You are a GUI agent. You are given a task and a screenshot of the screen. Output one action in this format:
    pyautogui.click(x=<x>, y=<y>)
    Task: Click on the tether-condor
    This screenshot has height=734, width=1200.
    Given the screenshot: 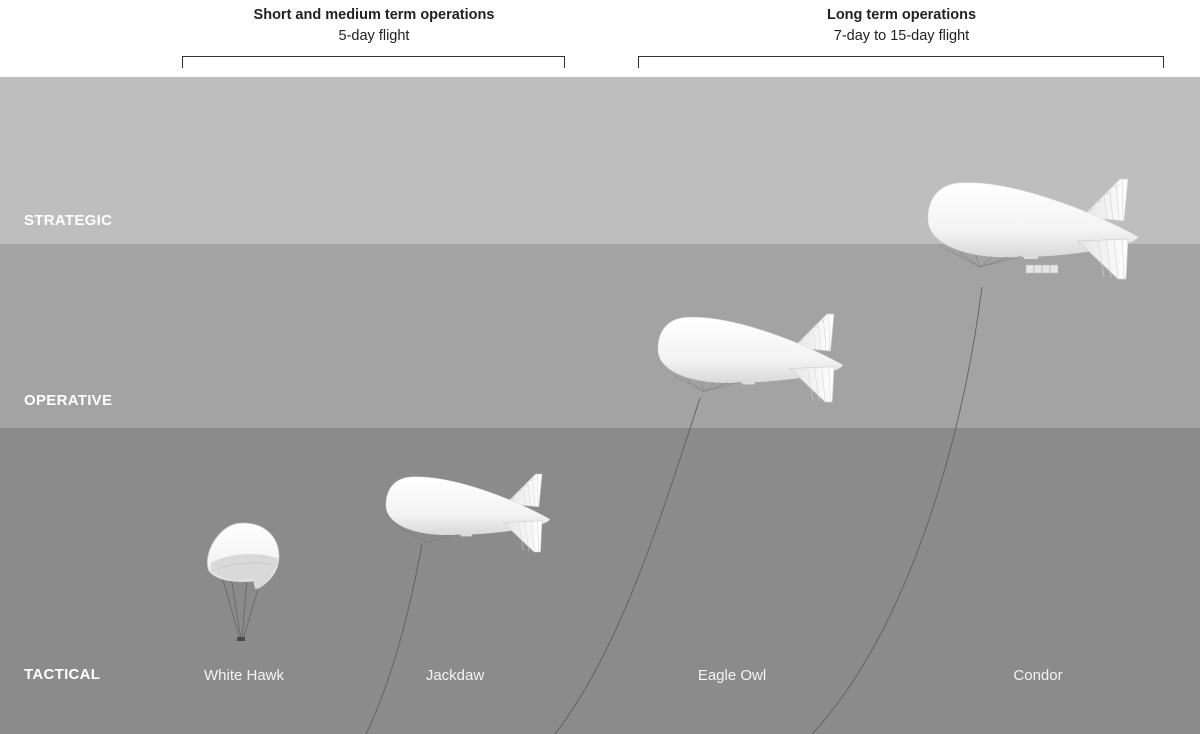 What is the action you would take?
    pyautogui.click(x=897, y=510)
    